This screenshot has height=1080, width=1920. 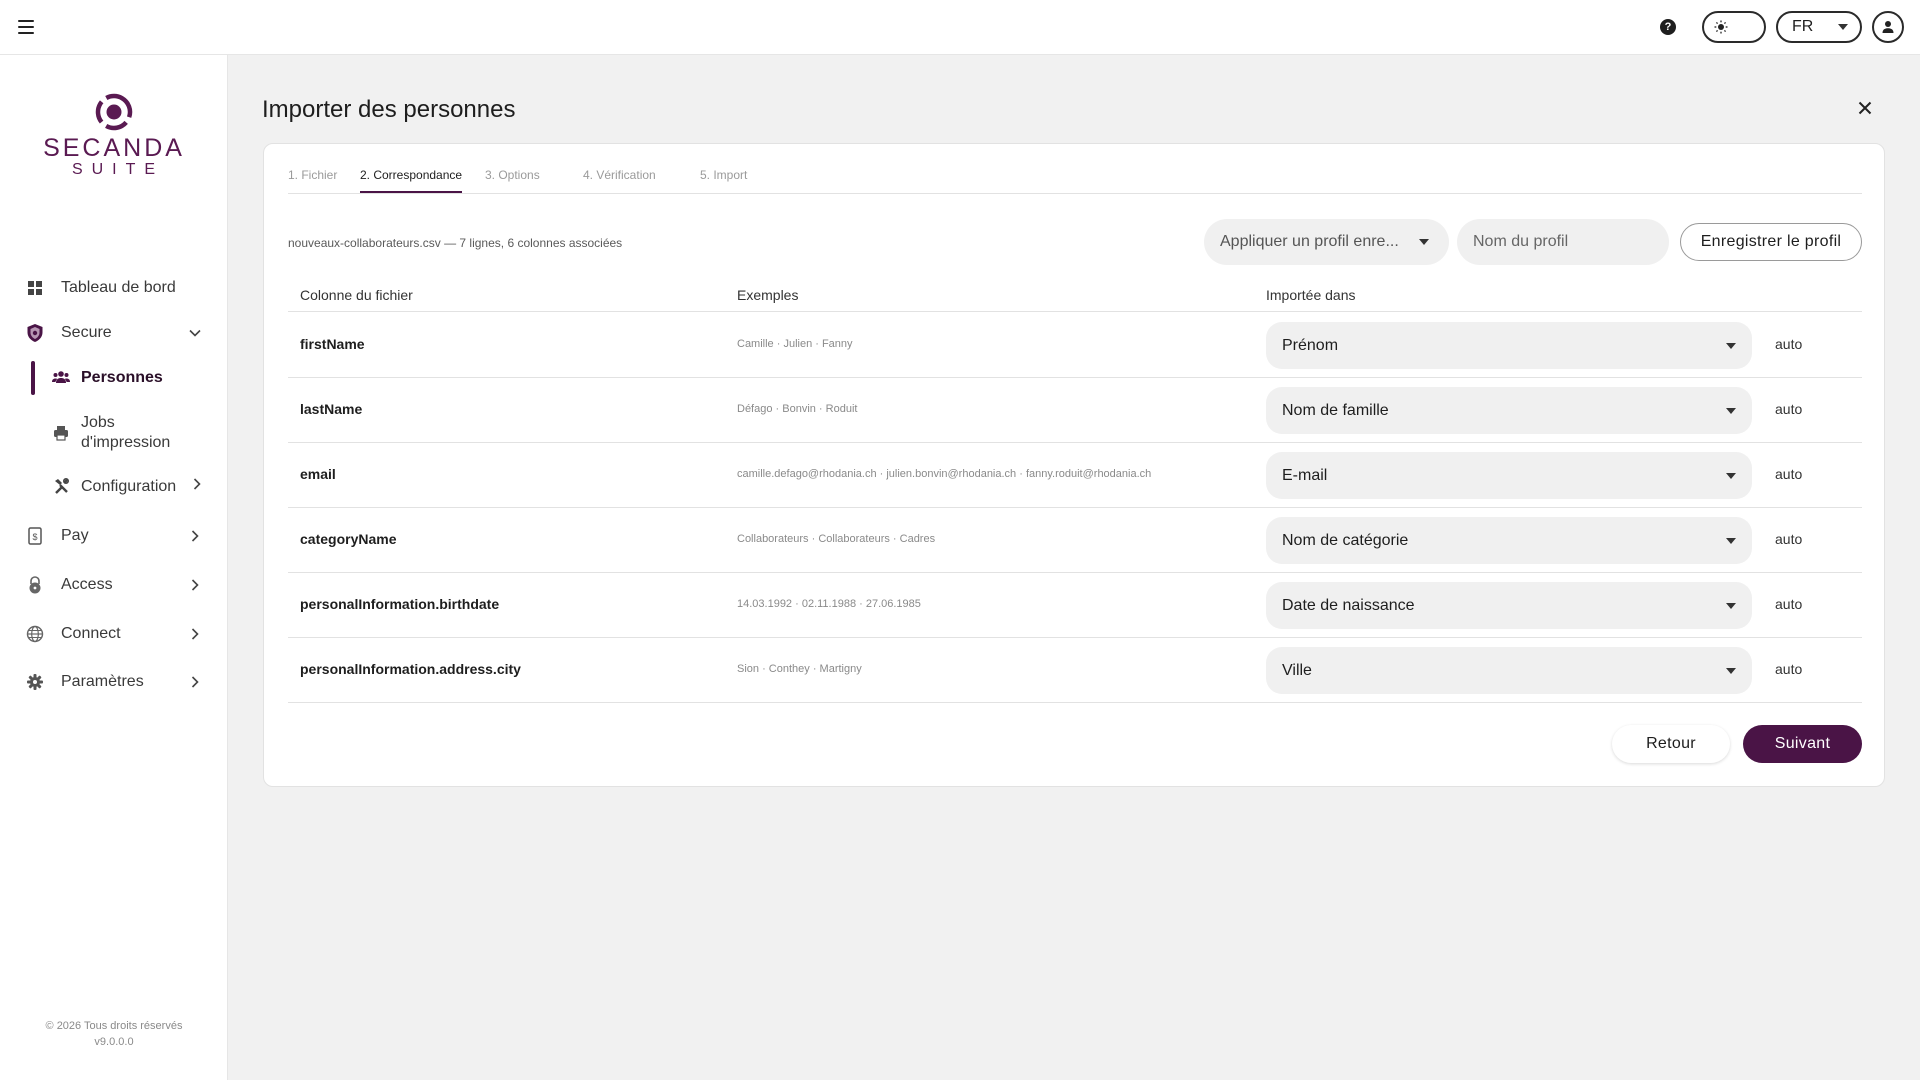 What do you see at coordinates (114, 1042) in the screenshot?
I see `version-text: v9.0.0.0` at bounding box center [114, 1042].